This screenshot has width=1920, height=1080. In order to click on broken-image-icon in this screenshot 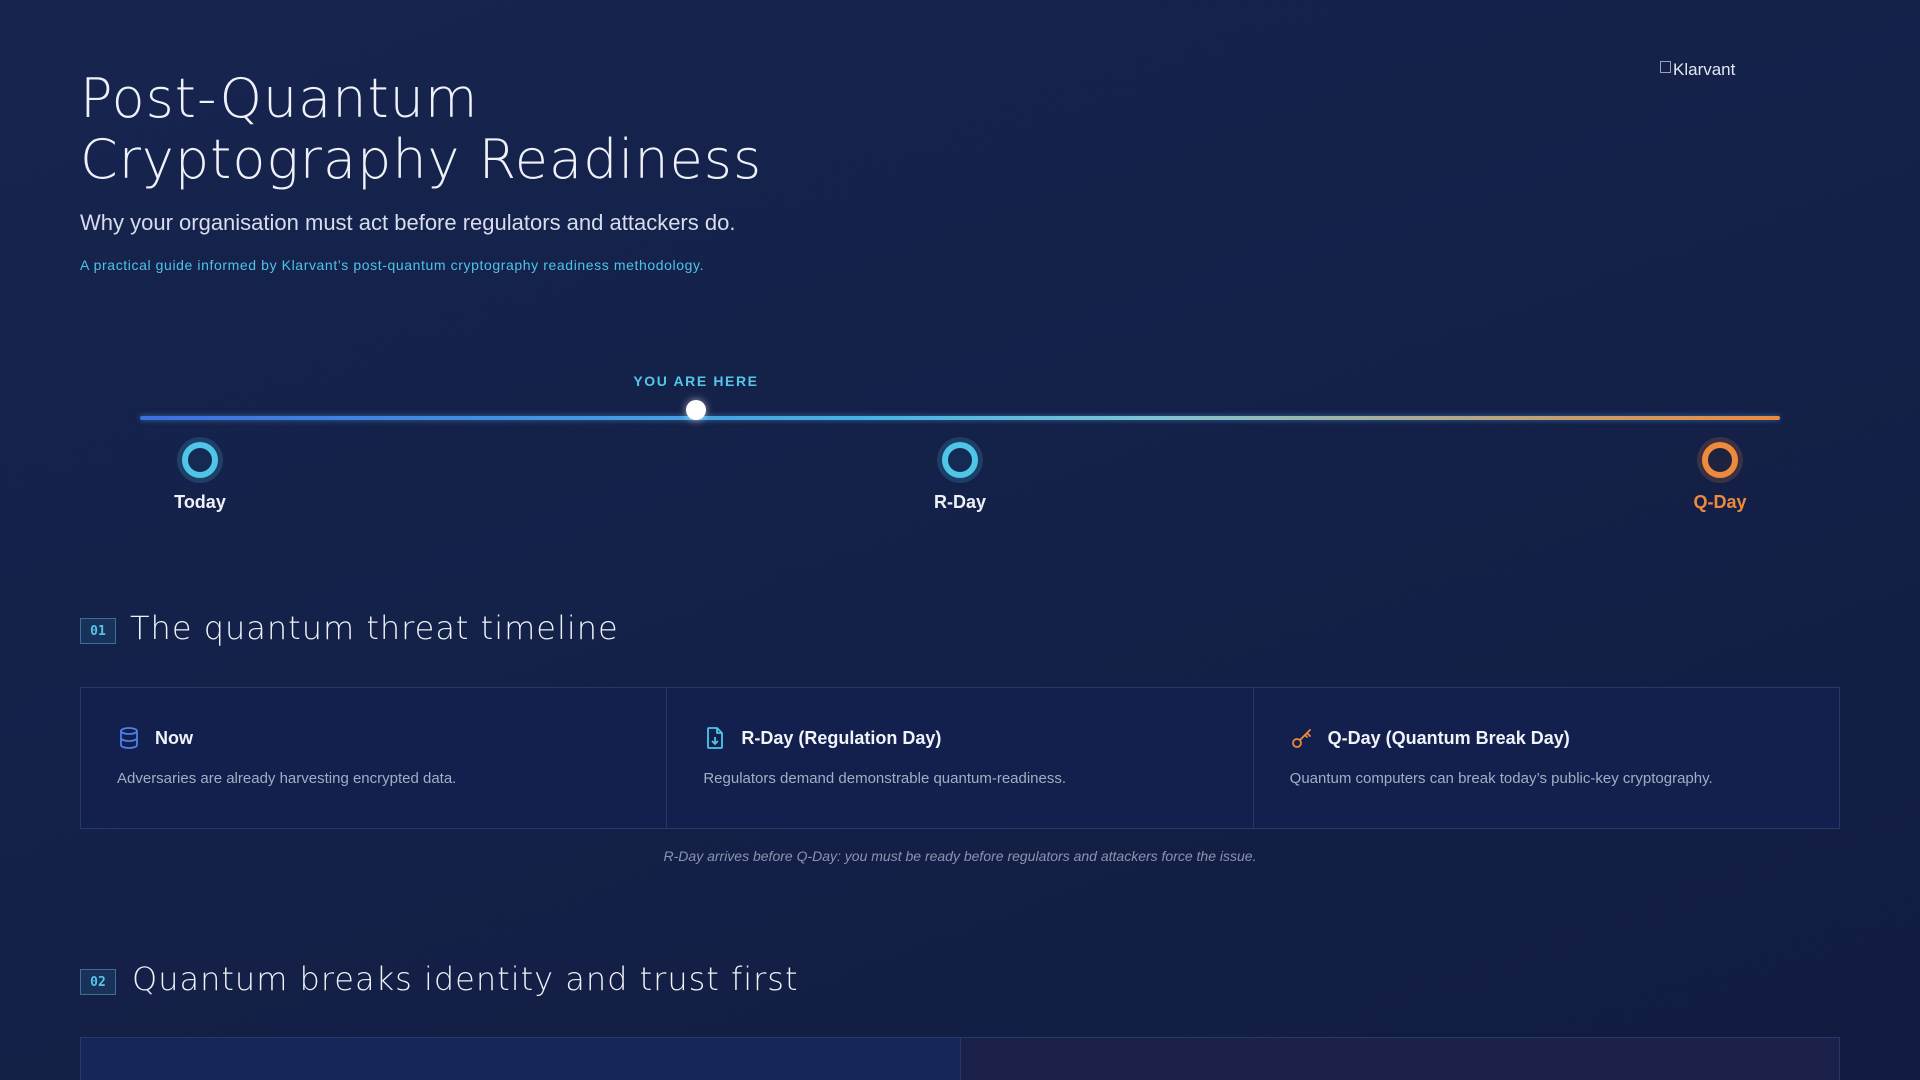, I will do `click(1665, 67)`.